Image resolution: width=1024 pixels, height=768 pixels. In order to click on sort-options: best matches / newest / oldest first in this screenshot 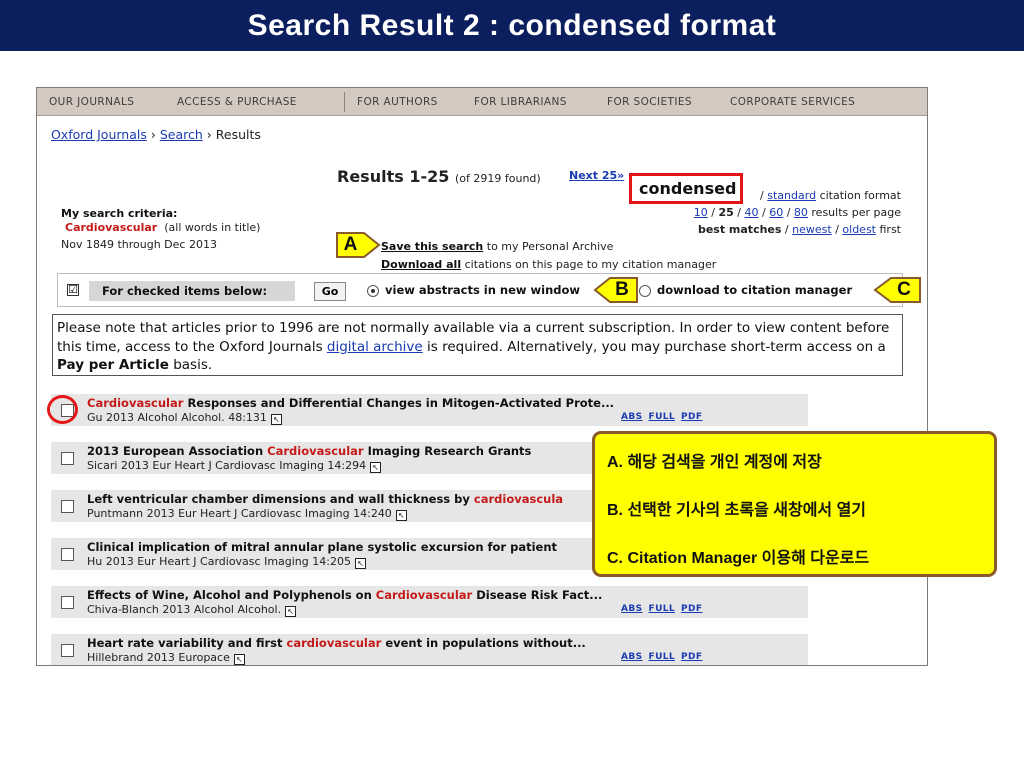, I will do `click(799, 229)`.